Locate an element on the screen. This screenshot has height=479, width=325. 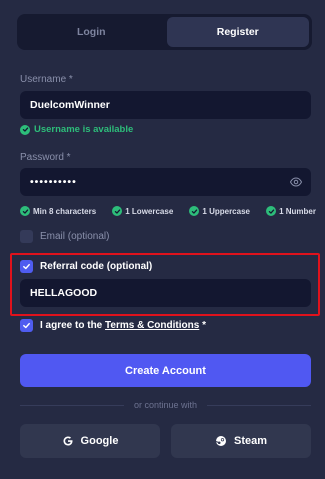
email-checkbox is located at coordinates (26, 236).